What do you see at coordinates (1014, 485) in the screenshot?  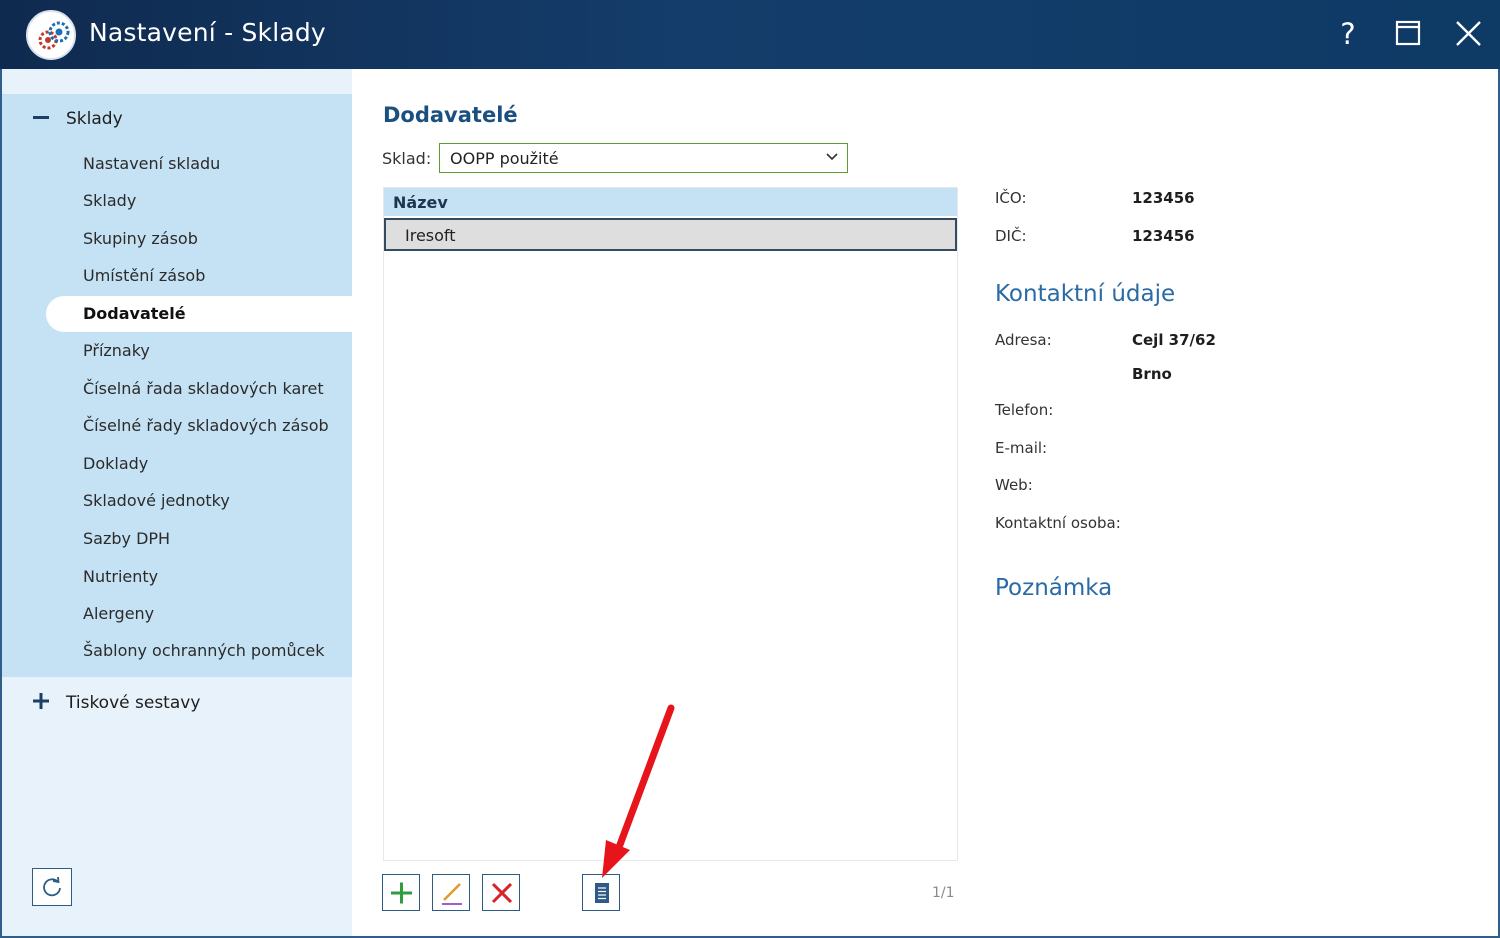 I see `web-label: Web:` at bounding box center [1014, 485].